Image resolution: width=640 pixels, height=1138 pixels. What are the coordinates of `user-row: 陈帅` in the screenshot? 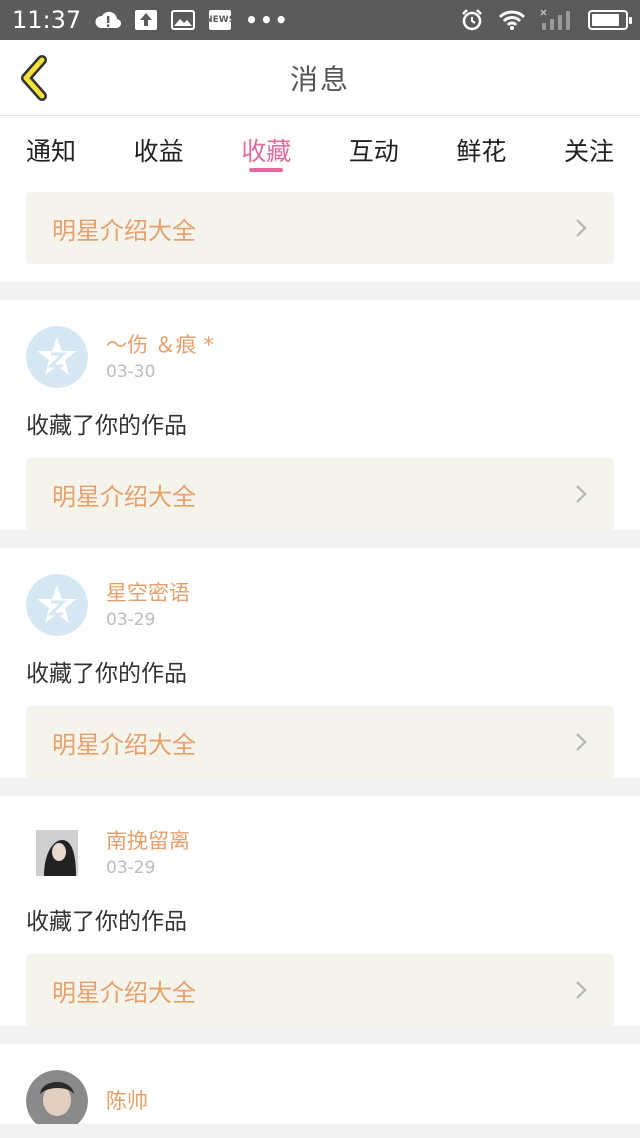 It's located at (320, 1084).